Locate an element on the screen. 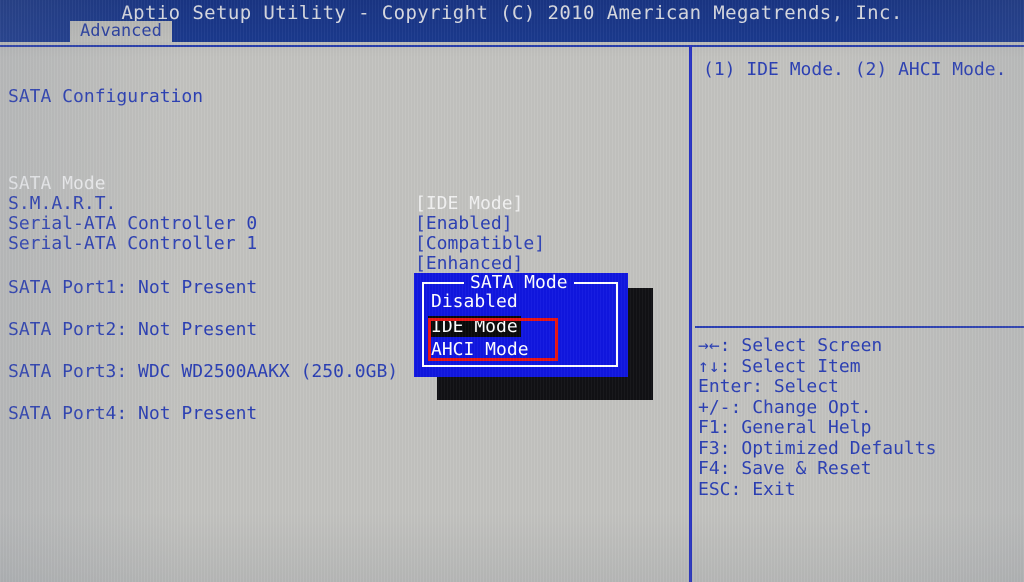 The height and width of the screenshot is (582, 1024). section-title-row: SATA Configuration is located at coordinates (344, 87).